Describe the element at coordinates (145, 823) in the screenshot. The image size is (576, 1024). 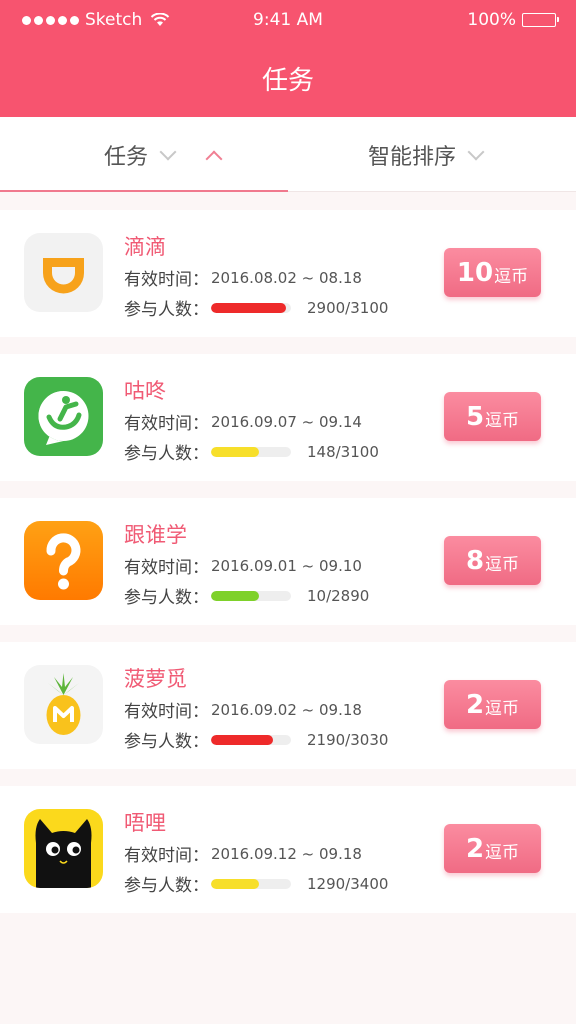
I see `task-name: 唔哩` at that location.